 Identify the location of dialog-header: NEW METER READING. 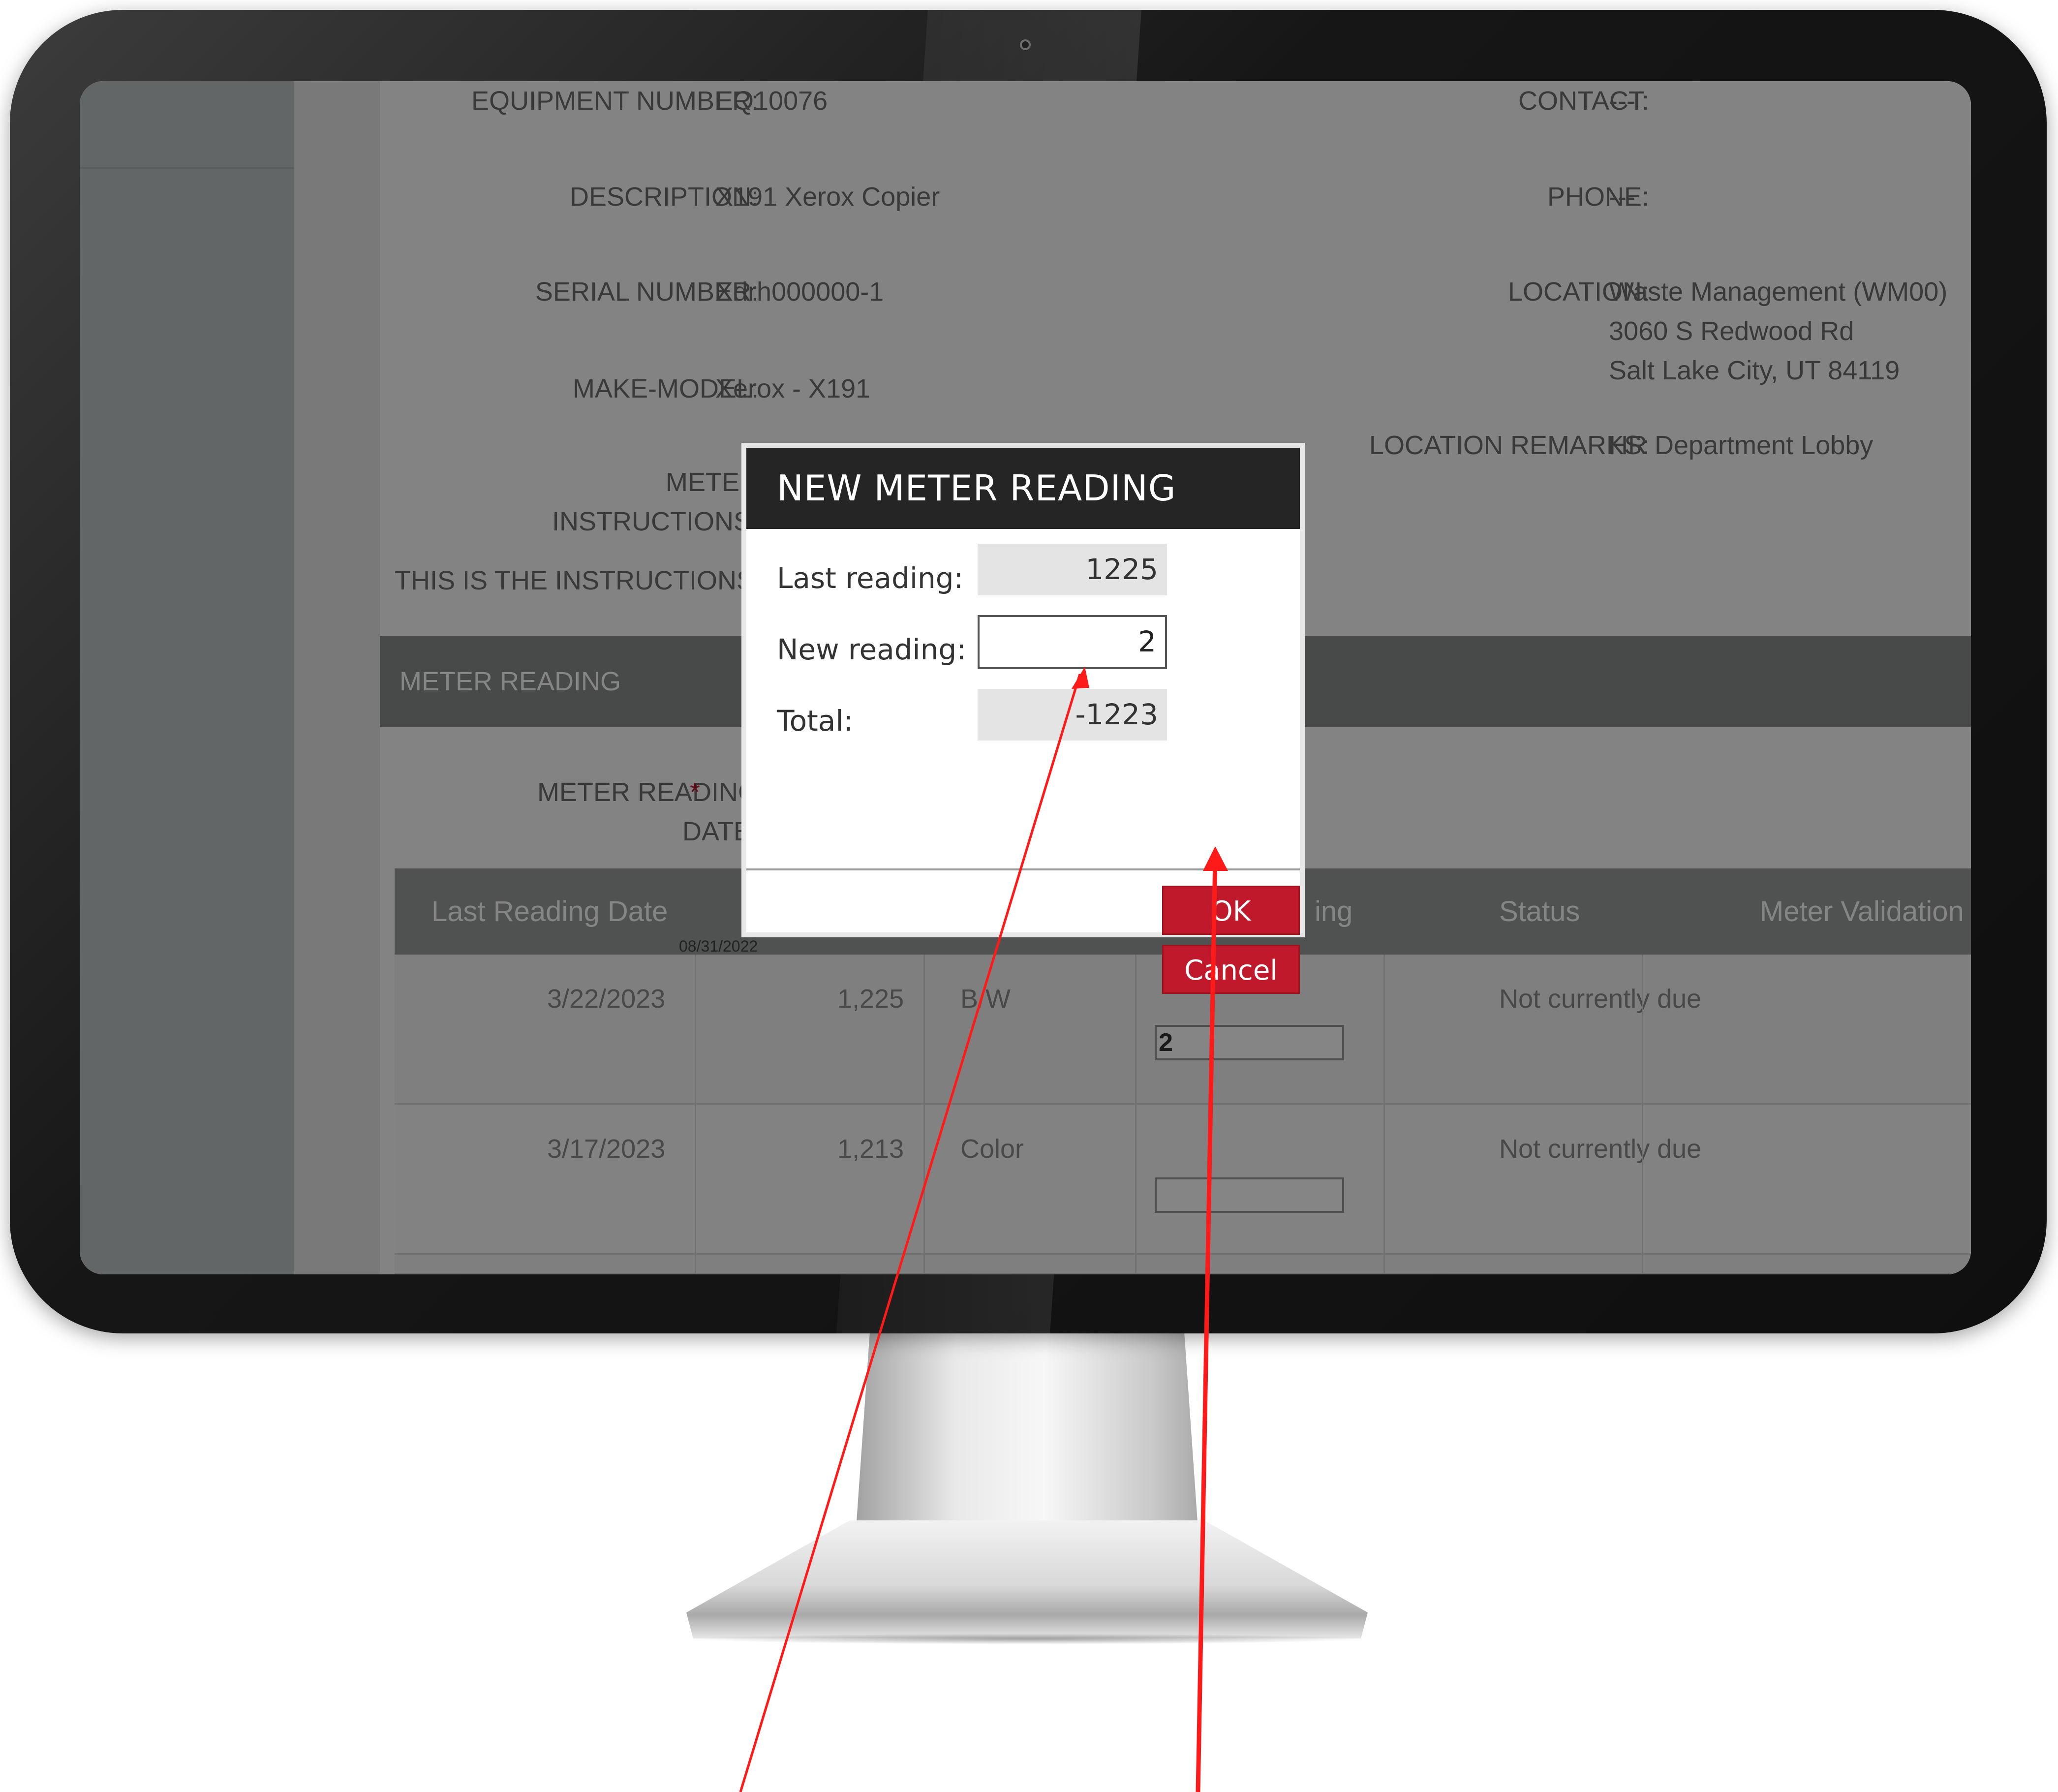
(1023, 489).